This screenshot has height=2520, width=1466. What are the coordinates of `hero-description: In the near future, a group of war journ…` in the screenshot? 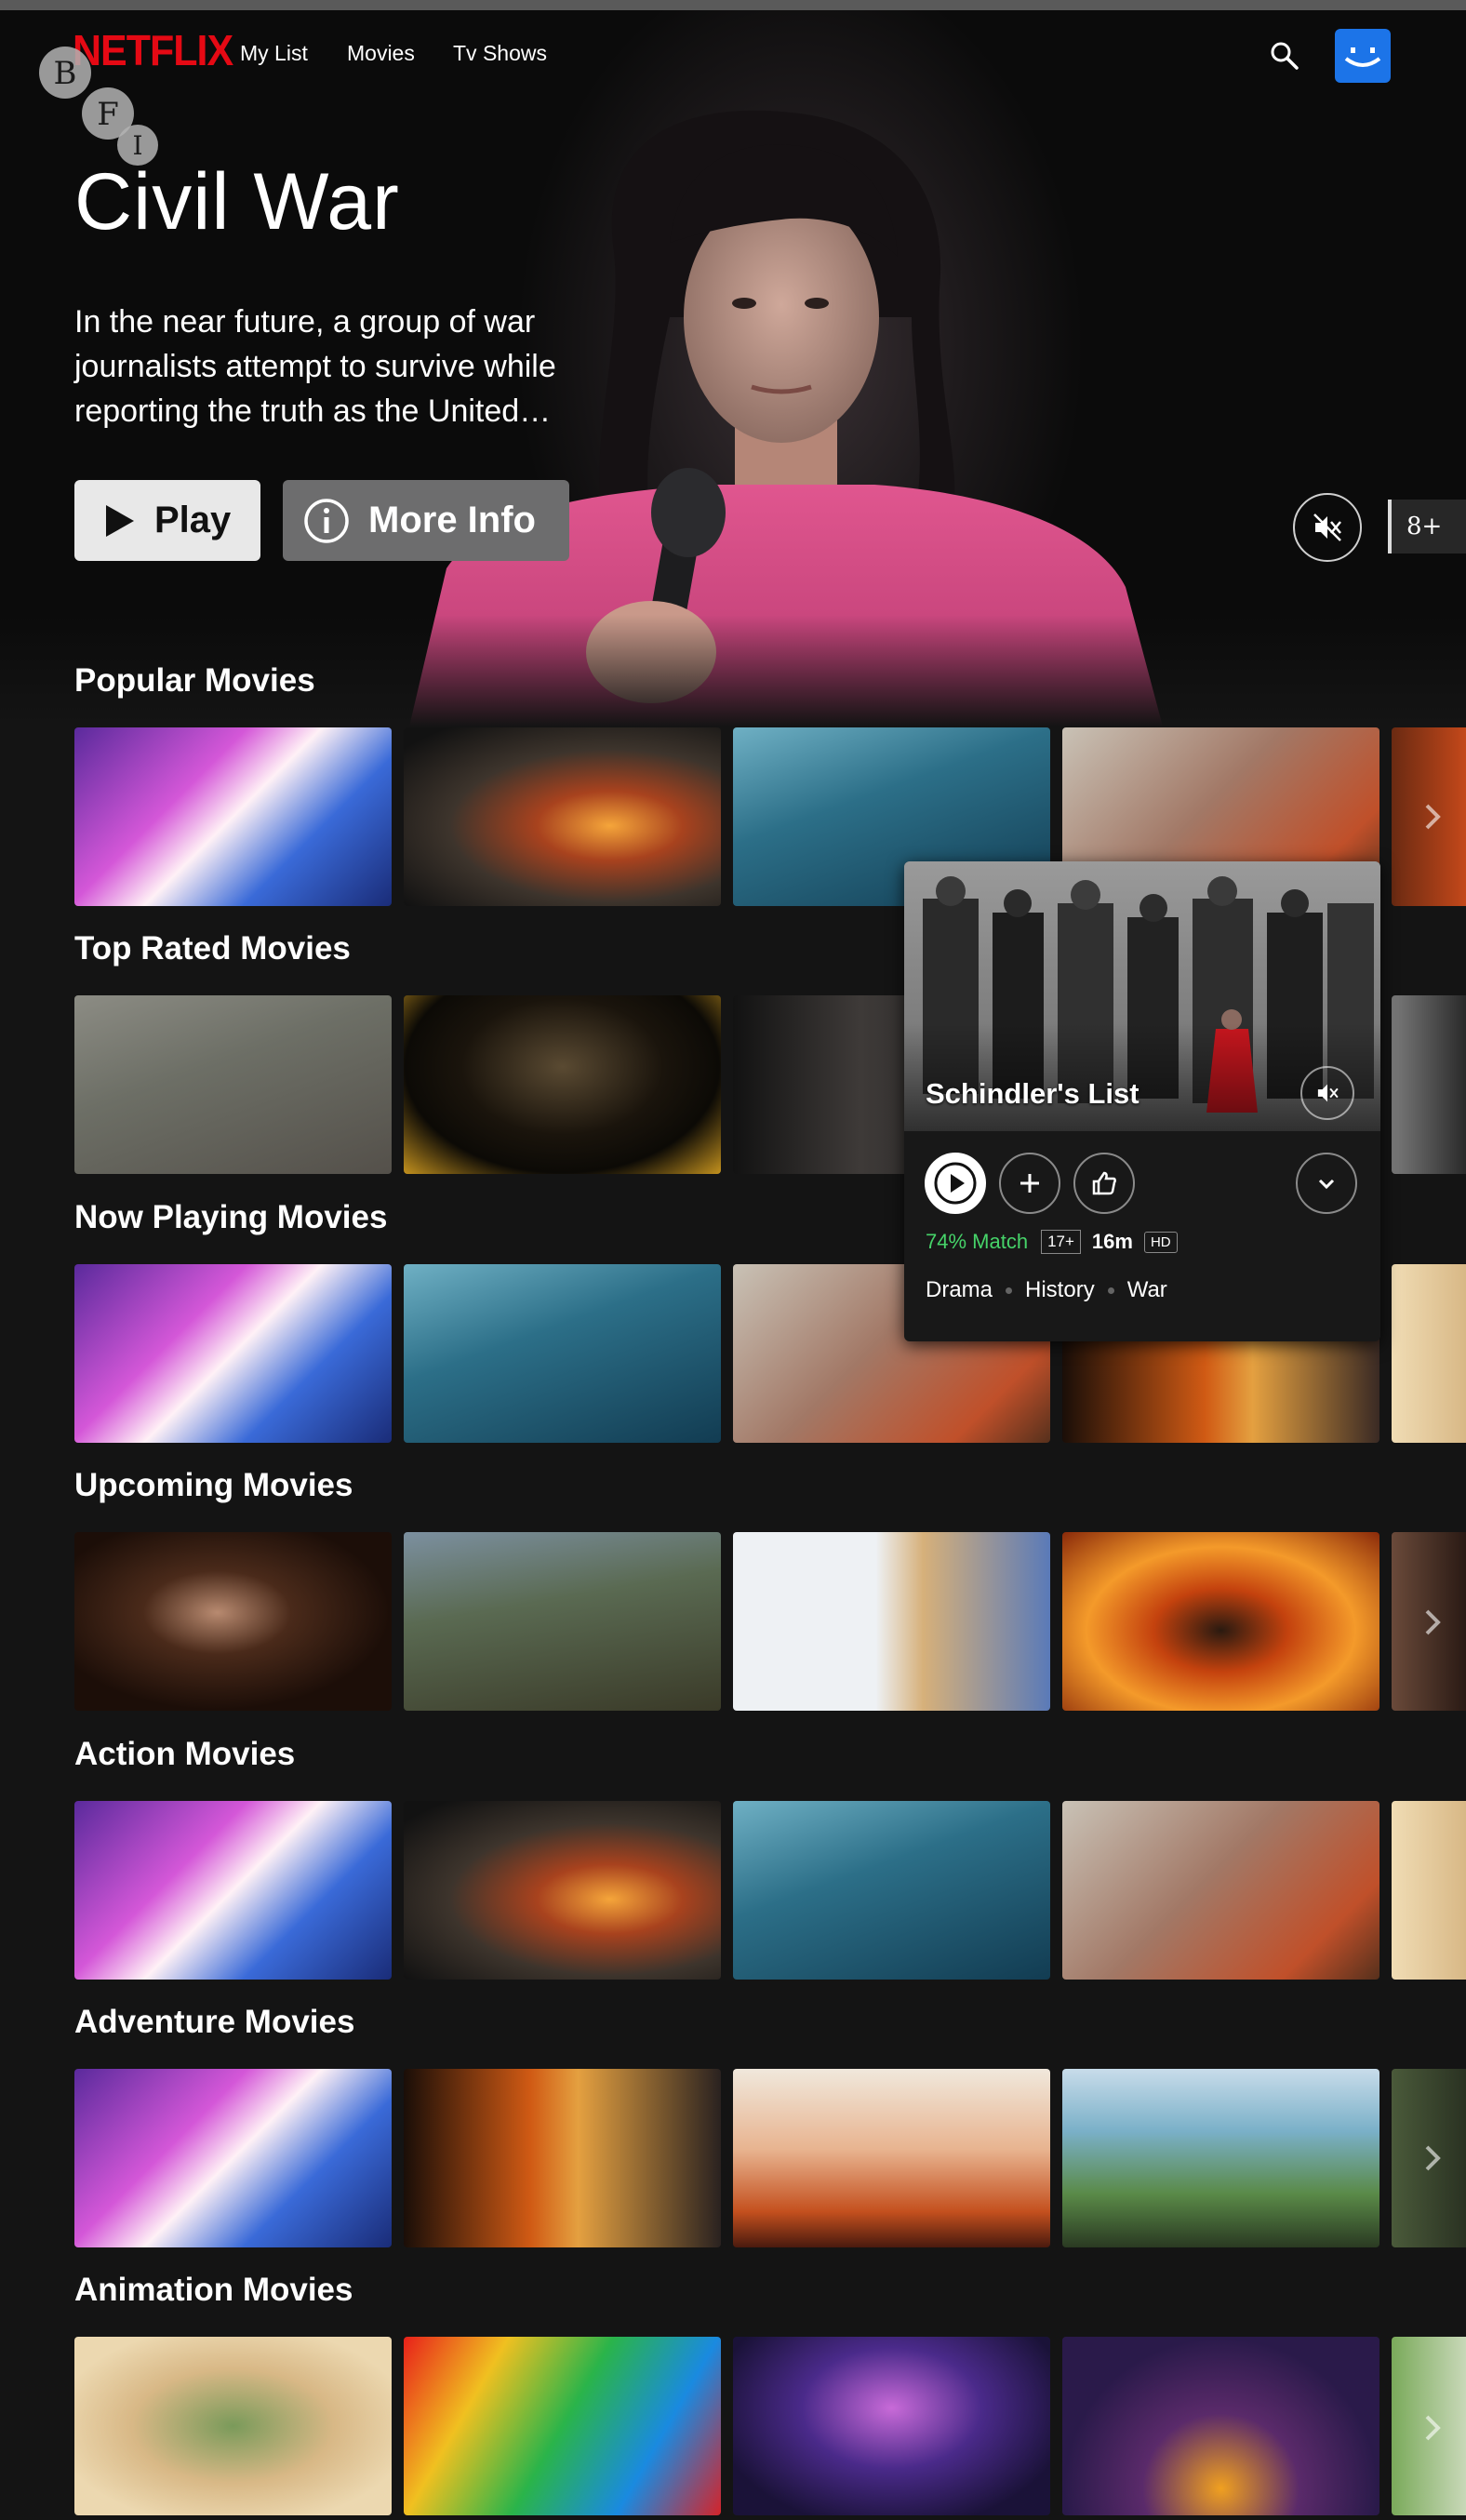 It's located at (315, 366).